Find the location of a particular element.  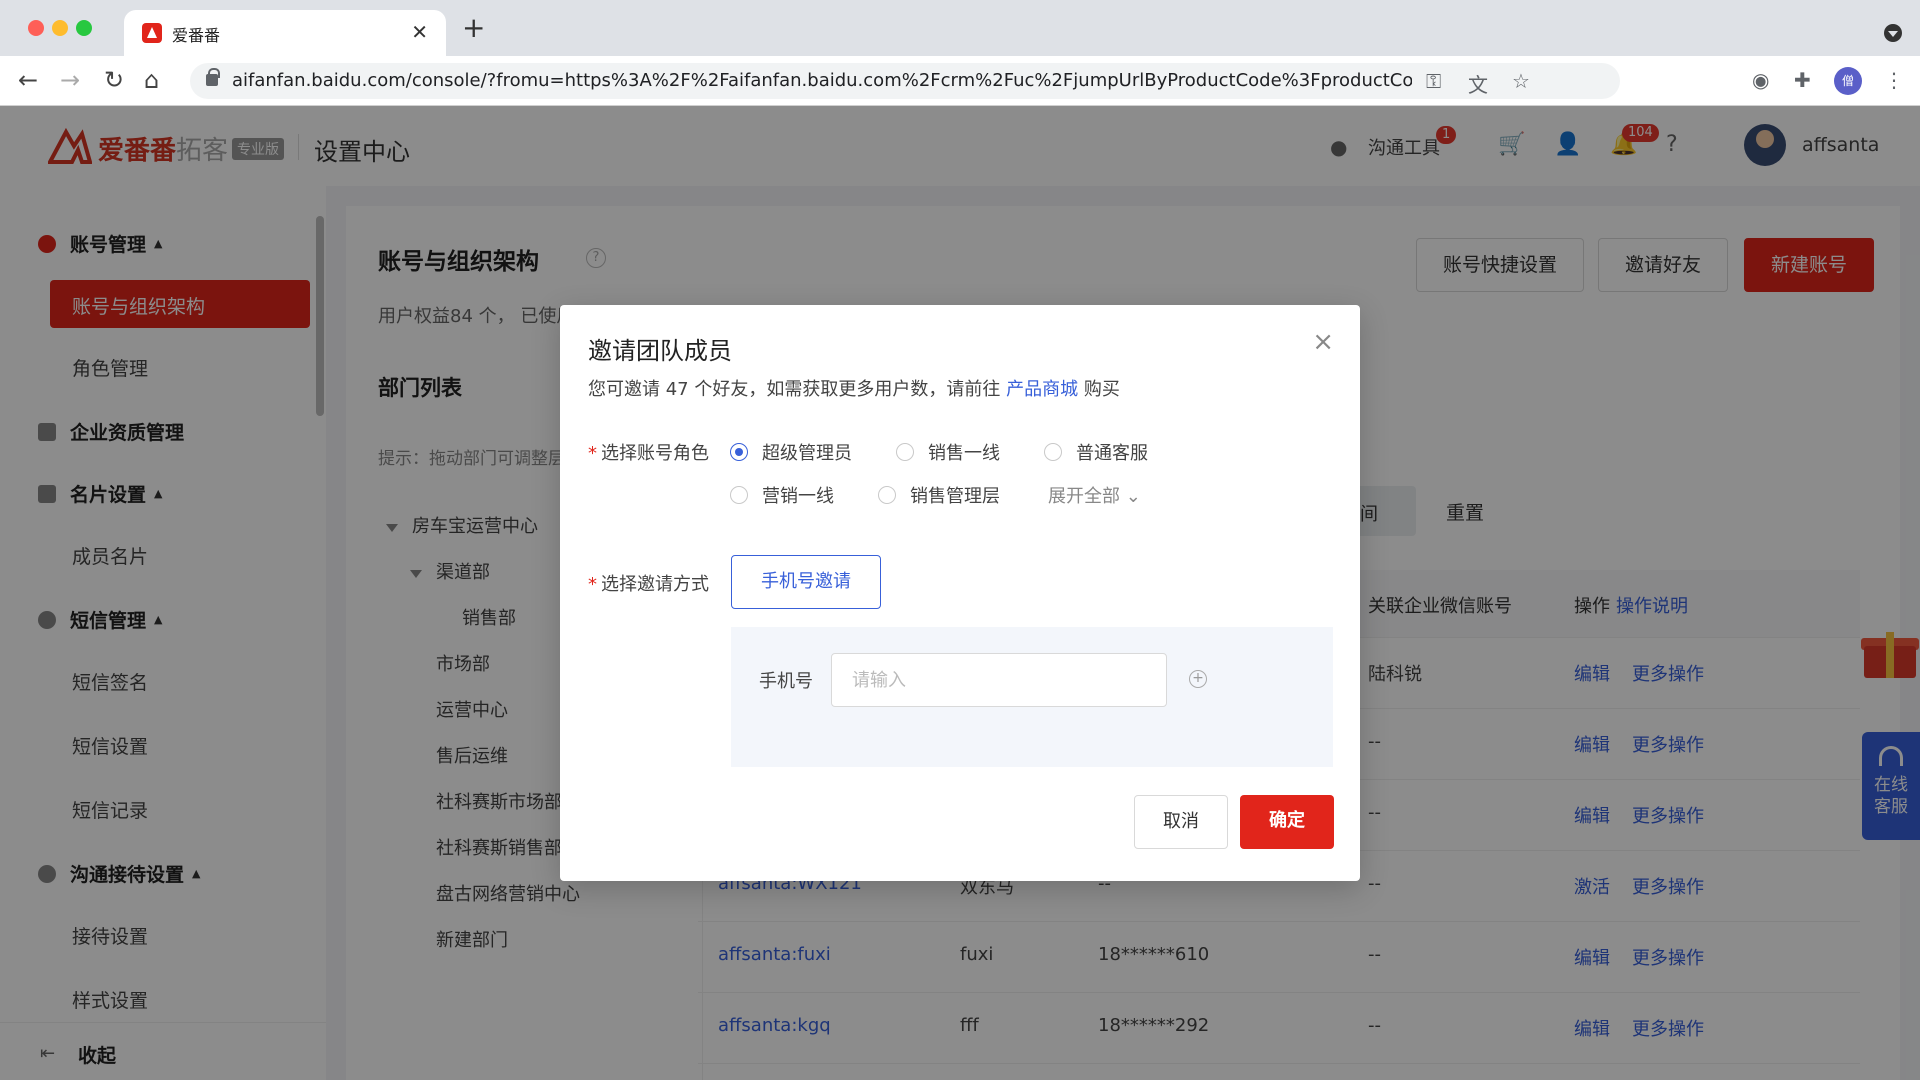

back-icon: ← is located at coordinates (28, 80).